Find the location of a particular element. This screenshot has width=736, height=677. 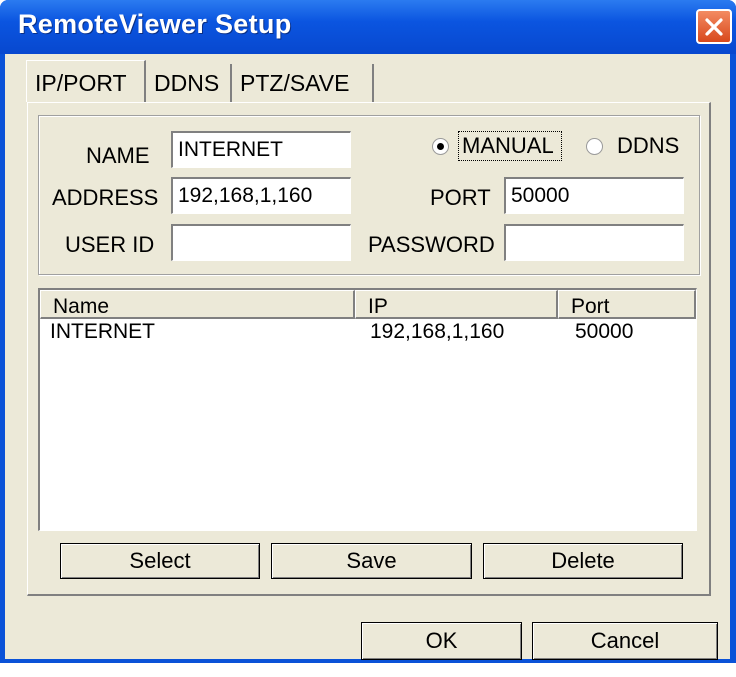

tab-ddns: DDNS is located at coordinates (189, 83).